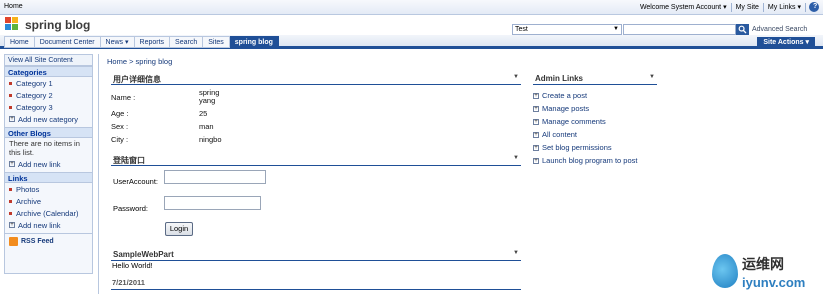 The image size is (823, 301). I want to click on webpart-title: 用户详细信息 ▼, so click(316, 79).